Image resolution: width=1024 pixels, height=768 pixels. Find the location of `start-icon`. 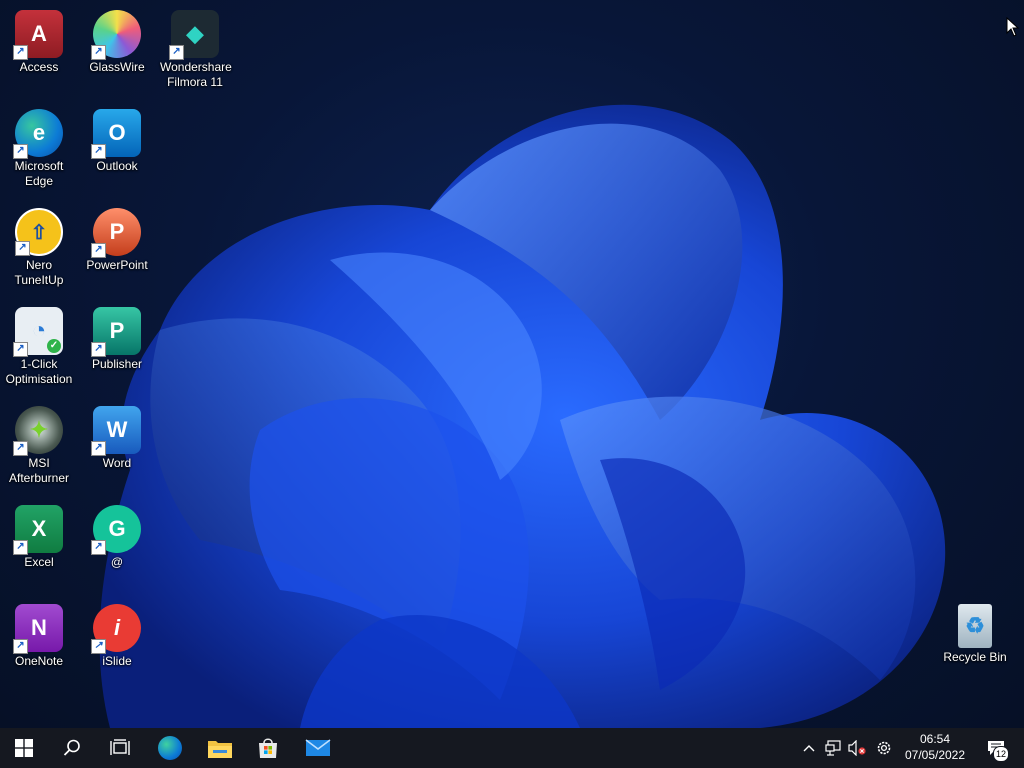

start-icon is located at coordinates (24, 748).